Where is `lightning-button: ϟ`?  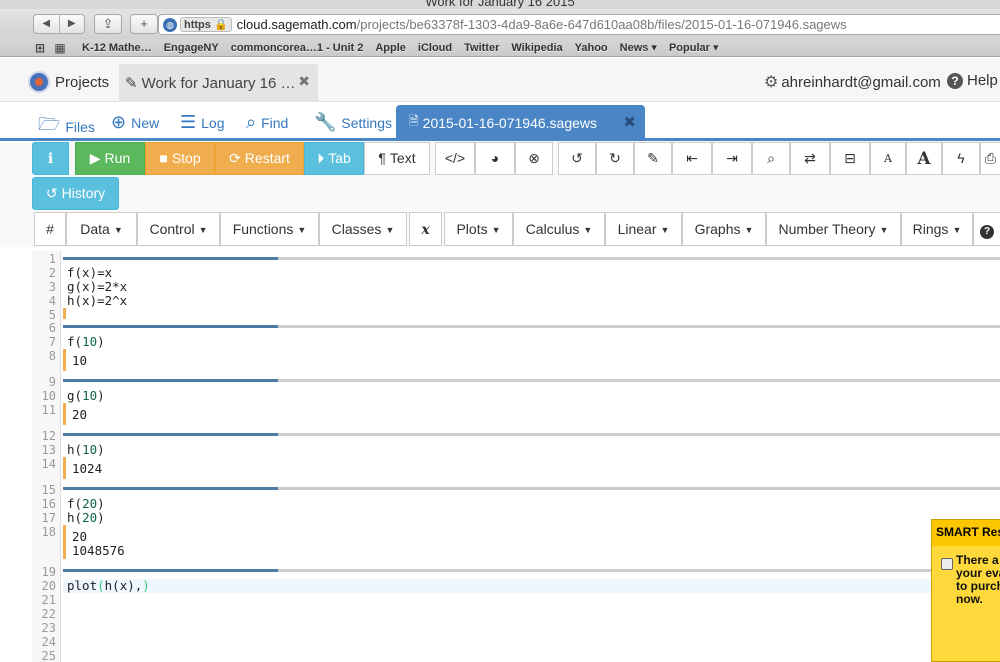 lightning-button: ϟ is located at coordinates (961, 158).